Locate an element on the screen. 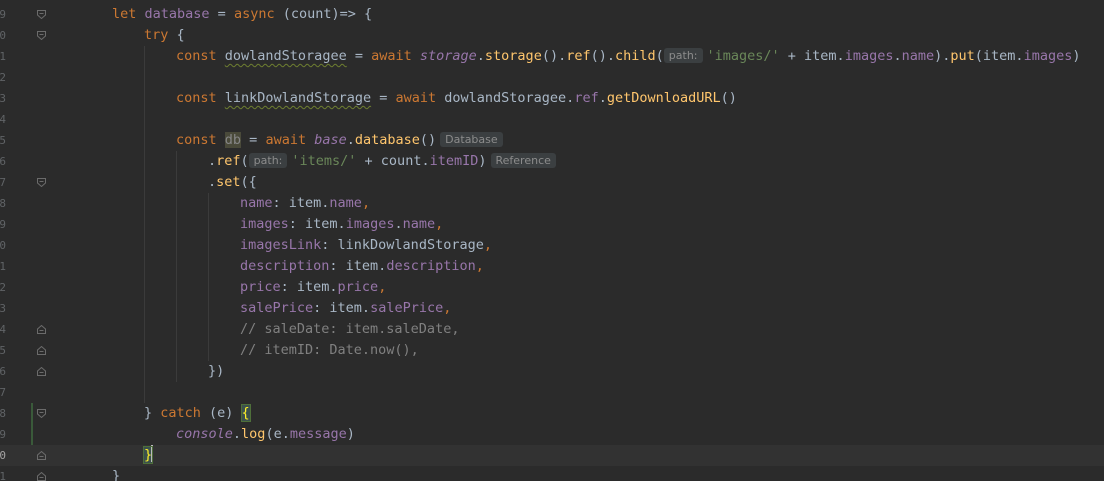 Image resolution: width=1104 pixels, height=481 pixels. comment: // itemID: Date.now(), is located at coordinates (329, 350).